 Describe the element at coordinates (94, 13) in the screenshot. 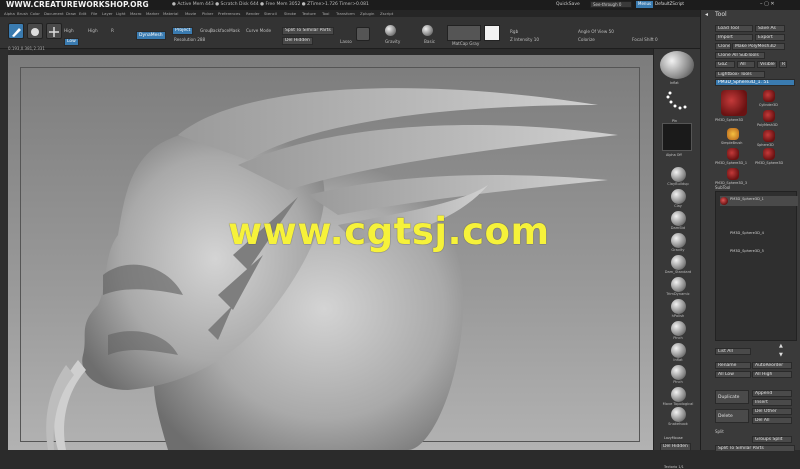

I see `menu-file: File` at that location.